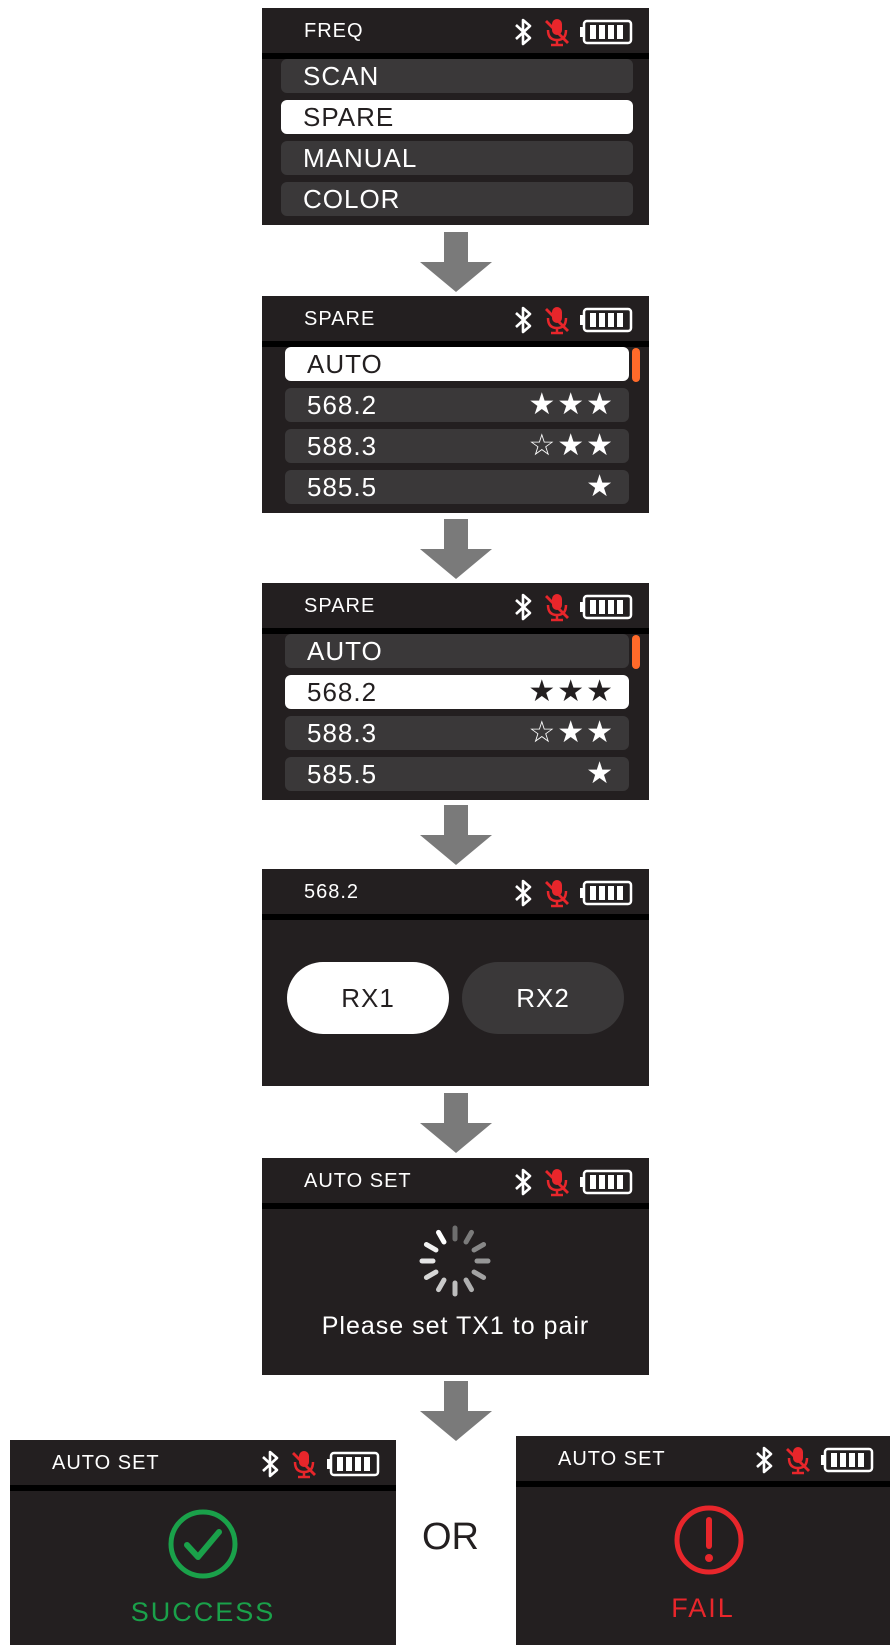 This screenshot has height=1645, width=890. What do you see at coordinates (709, 1540) in the screenshot?
I see `exclamation-circle-icon` at bounding box center [709, 1540].